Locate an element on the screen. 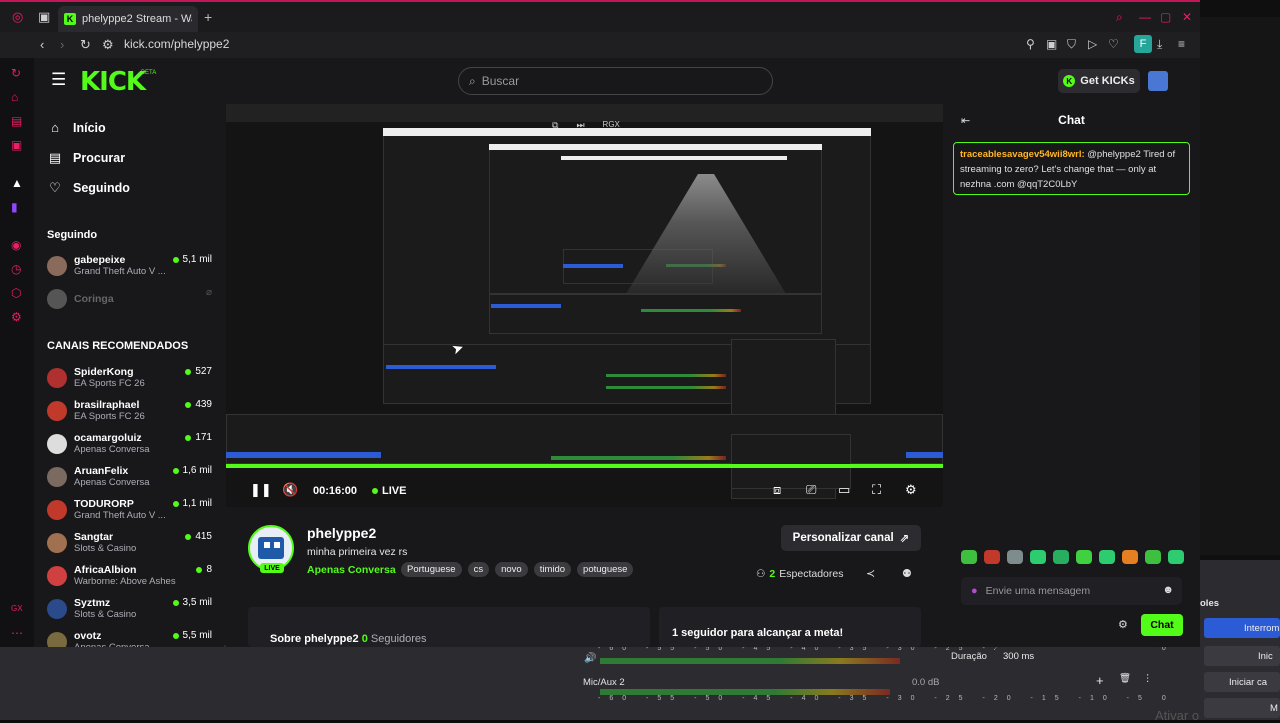  search-input is located at coordinates (616, 81).